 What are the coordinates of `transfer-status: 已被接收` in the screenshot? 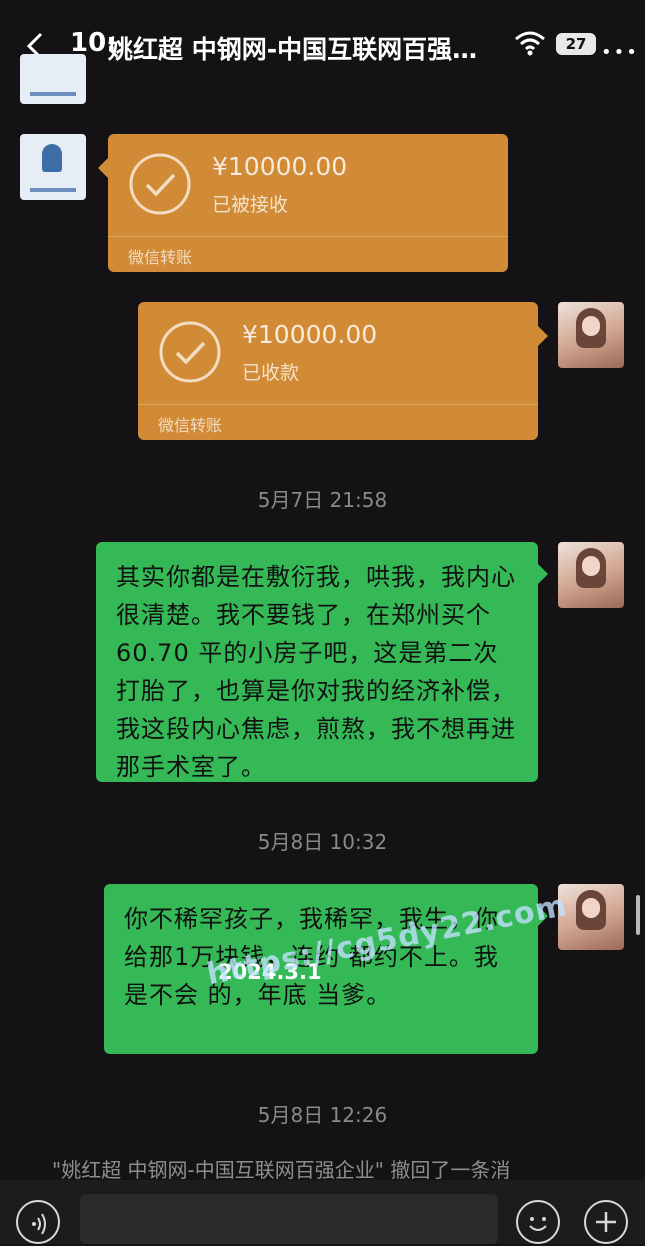 It's located at (250, 205).